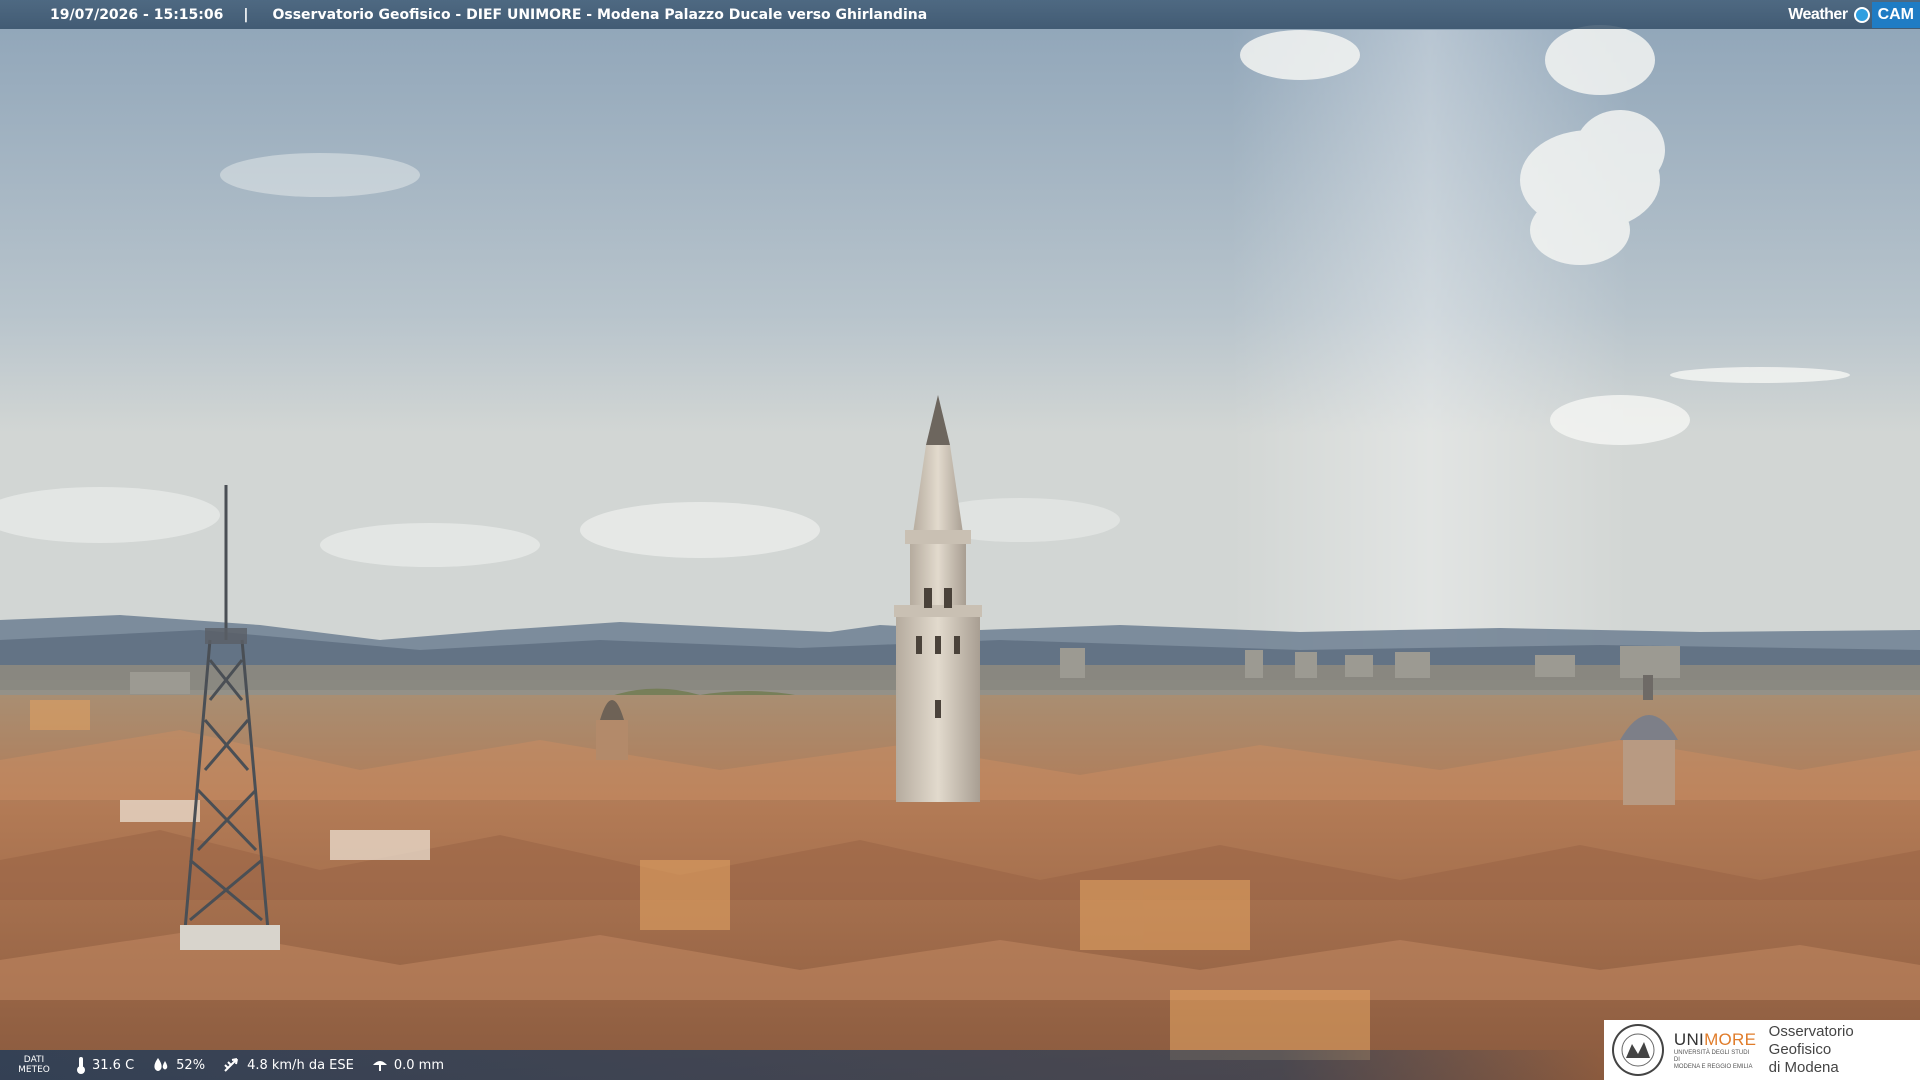 This screenshot has width=1920, height=1080. I want to click on meteo-label: DATI METEO, so click(34, 1065).